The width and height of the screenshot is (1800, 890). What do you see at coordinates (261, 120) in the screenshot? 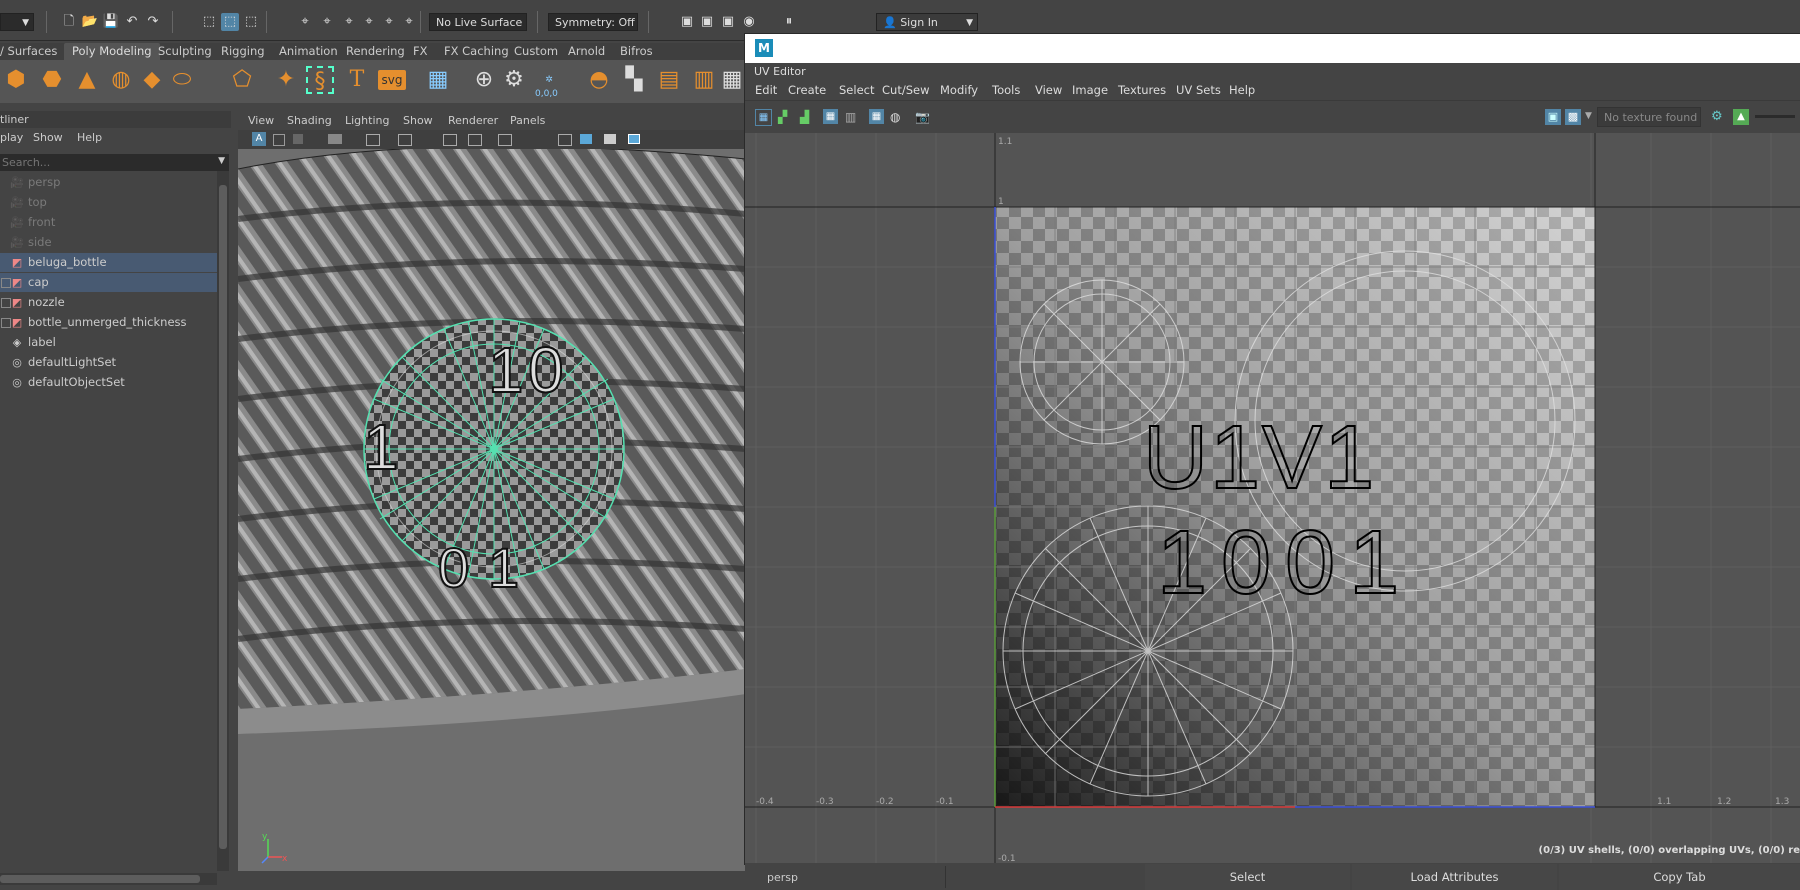
I see `viewport-menu-view: View` at bounding box center [261, 120].